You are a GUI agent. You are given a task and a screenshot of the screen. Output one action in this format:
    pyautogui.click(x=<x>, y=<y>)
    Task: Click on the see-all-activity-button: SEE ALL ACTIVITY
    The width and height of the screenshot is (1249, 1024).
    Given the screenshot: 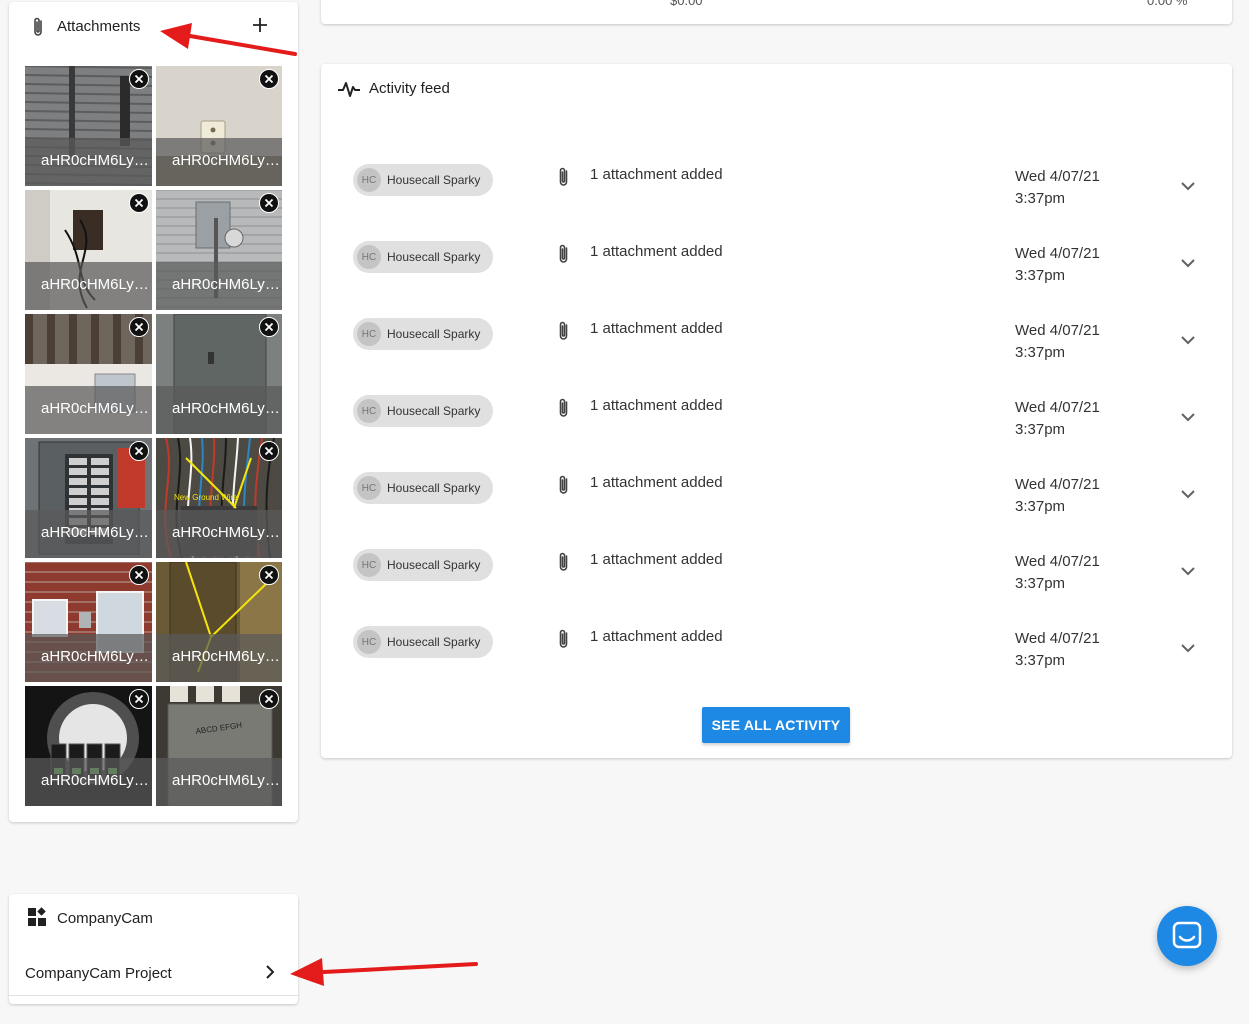 What is the action you would take?
    pyautogui.click(x=776, y=725)
    